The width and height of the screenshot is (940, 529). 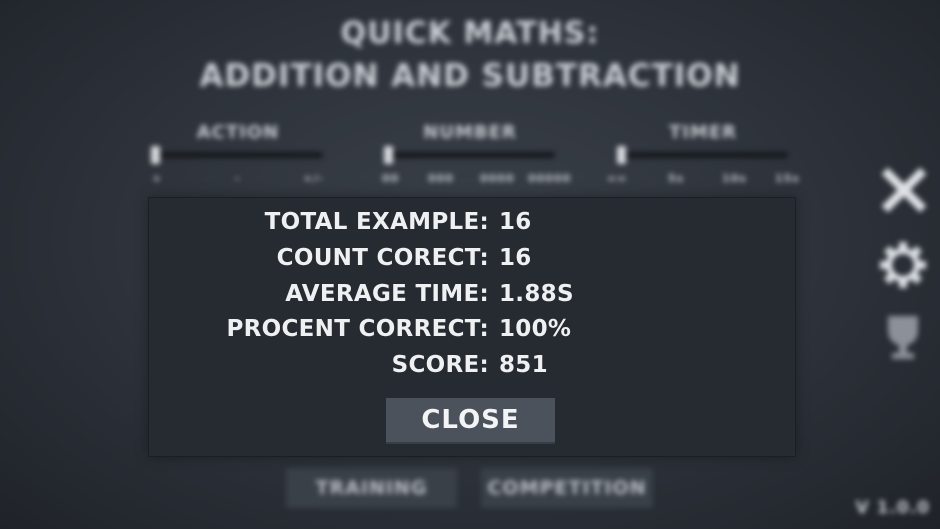 What do you see at coordinates (441, 178) in the screenshot?
I see `number-tick: 000` at bounding box center [441, 178].